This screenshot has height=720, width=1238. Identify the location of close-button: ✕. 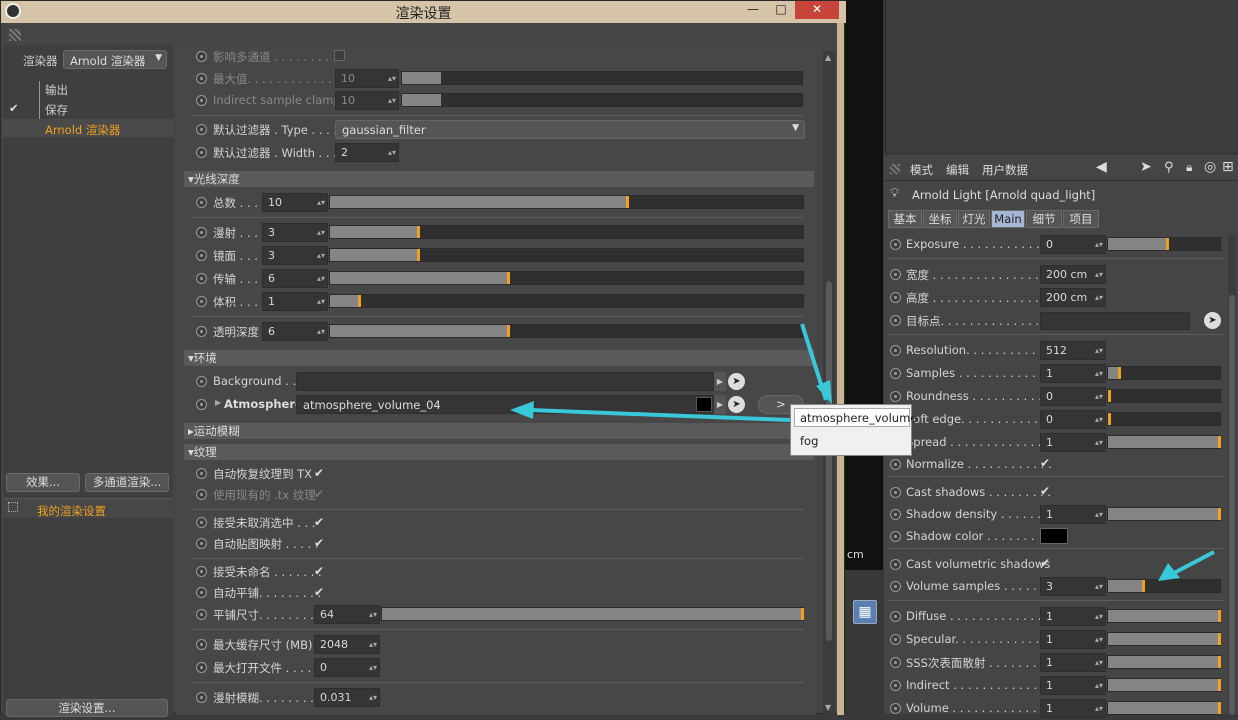
(817, 10).